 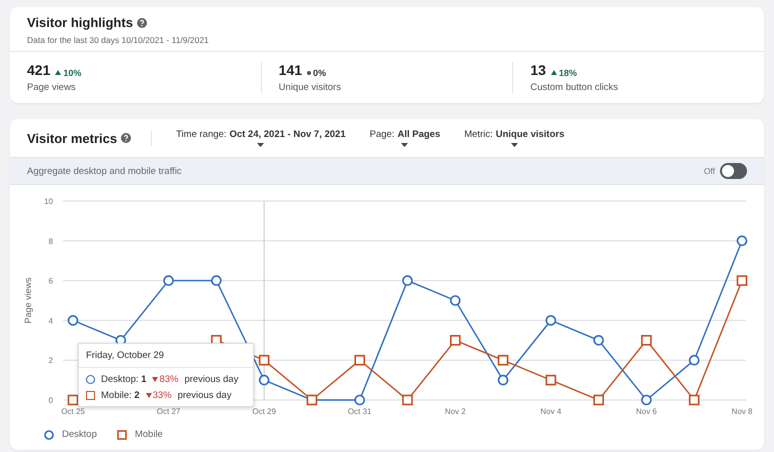 What do you see at coordinates (455, 411) in the screenshot?
I see `x-tick-label: Nov 2` at bounding box center [455, 411].